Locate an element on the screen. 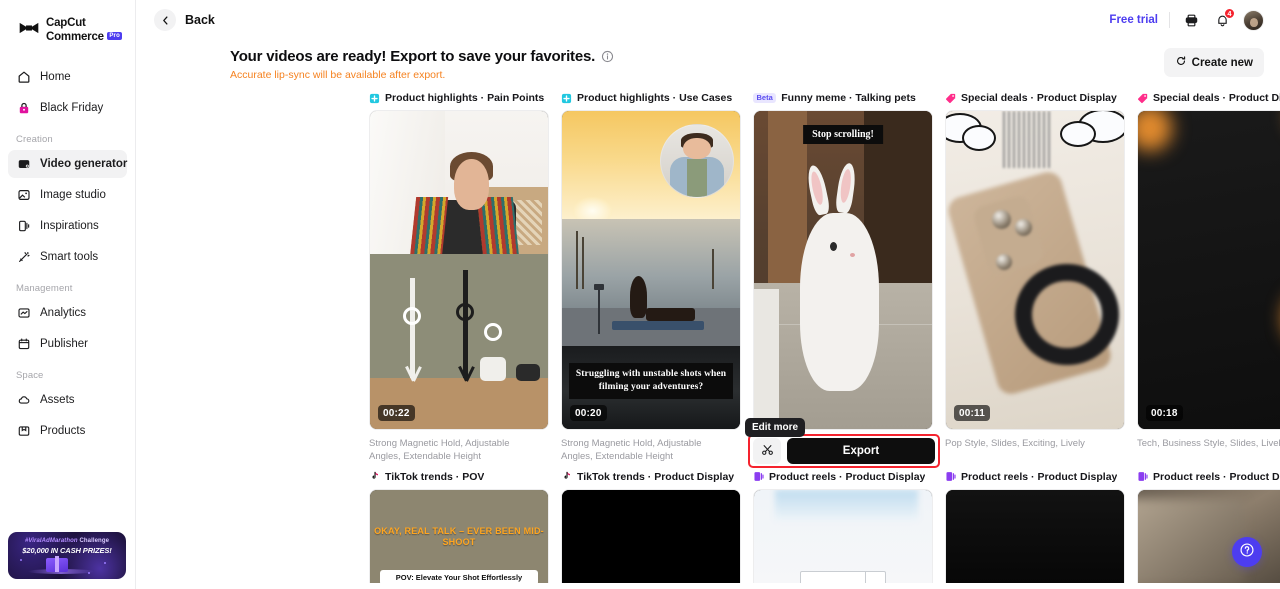 The width and height of the screenshot is (1280, 589). card-label: Special deals · Product Display is located at coordinates (1035, 98).